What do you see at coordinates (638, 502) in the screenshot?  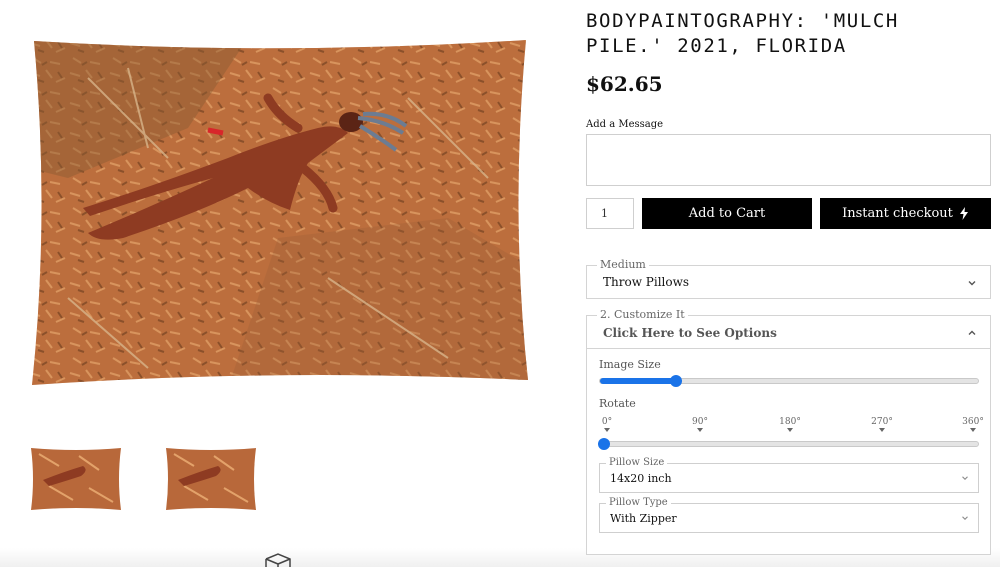 I see `pillow-type-legend: Pillow Type` at bounding box center [638, 502].